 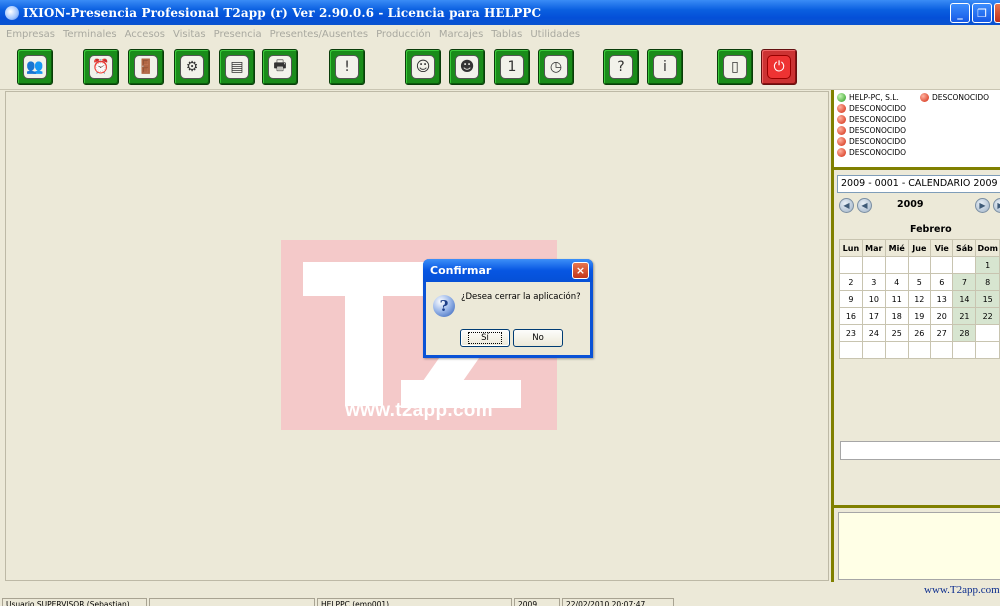 I want to click on toolbar-info-button: !, so click(x=347, y=67).